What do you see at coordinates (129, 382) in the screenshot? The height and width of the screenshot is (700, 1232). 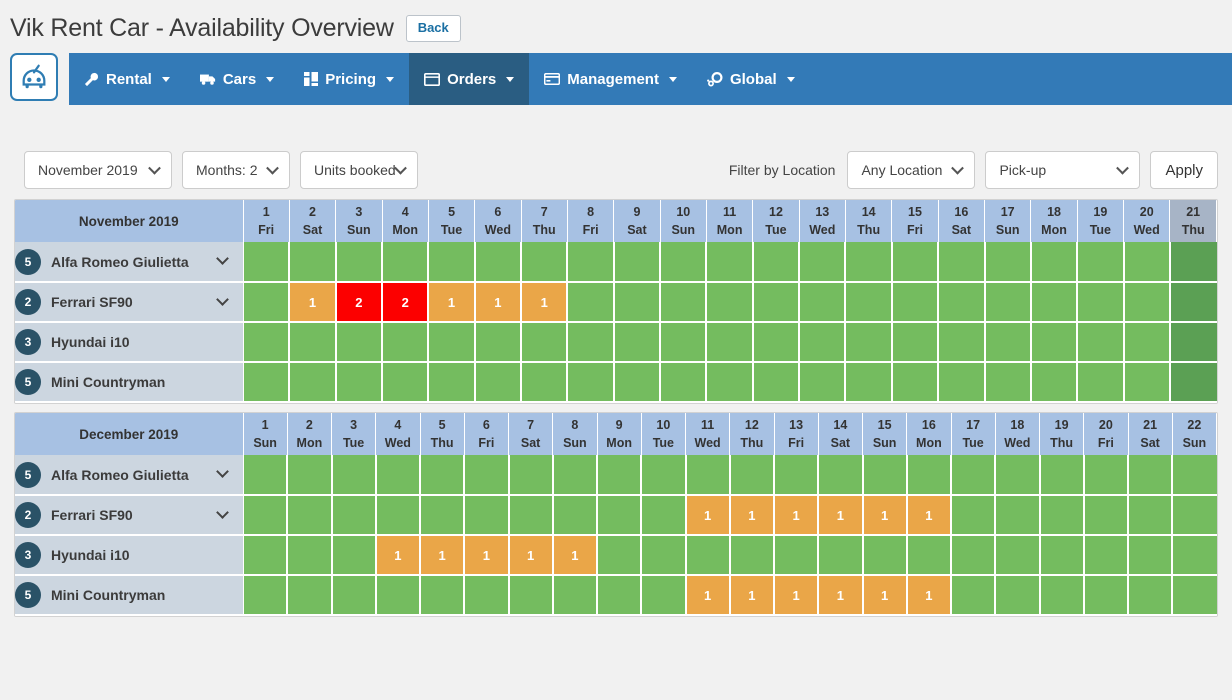 I see `vehicle-cell: 5 Mini Countryman` at bounding box center [129, 382].